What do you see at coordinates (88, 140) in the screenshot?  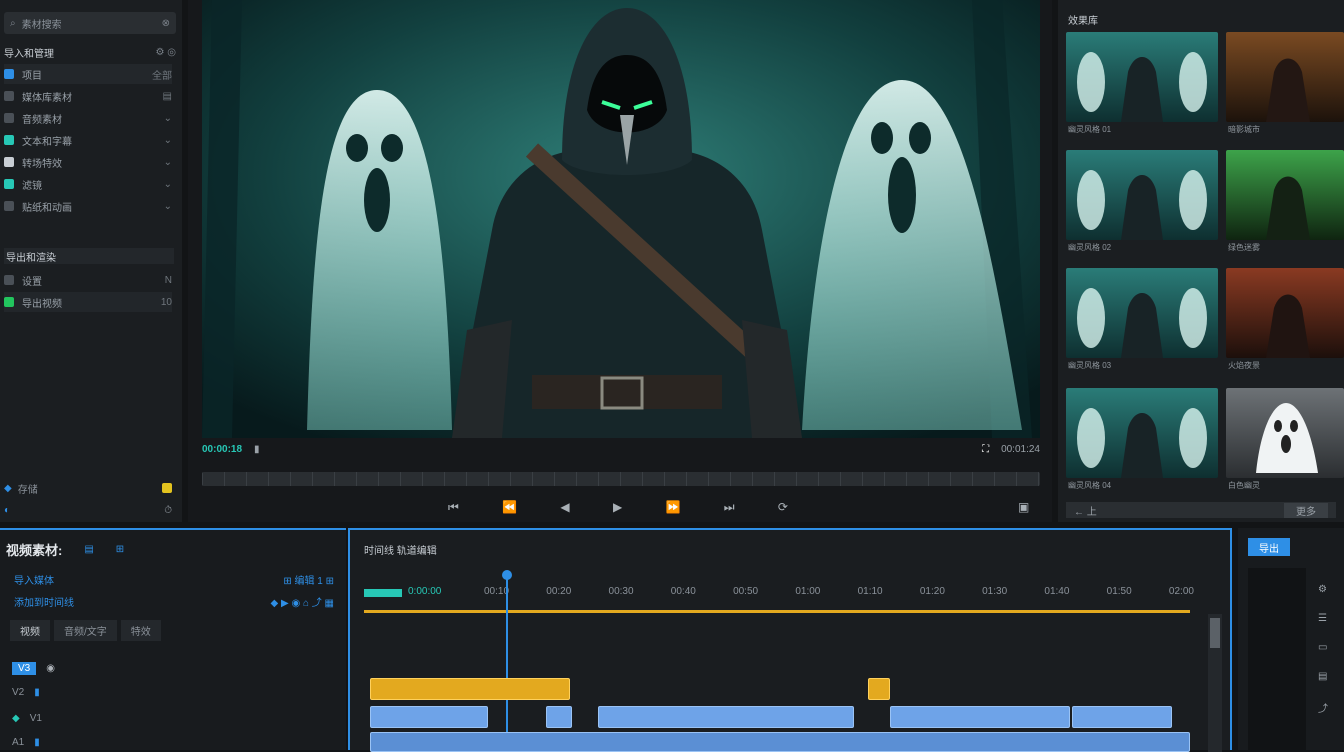 I see `left-item-3: 文本和字幕 ⌄` at bounding box center [88, 140].